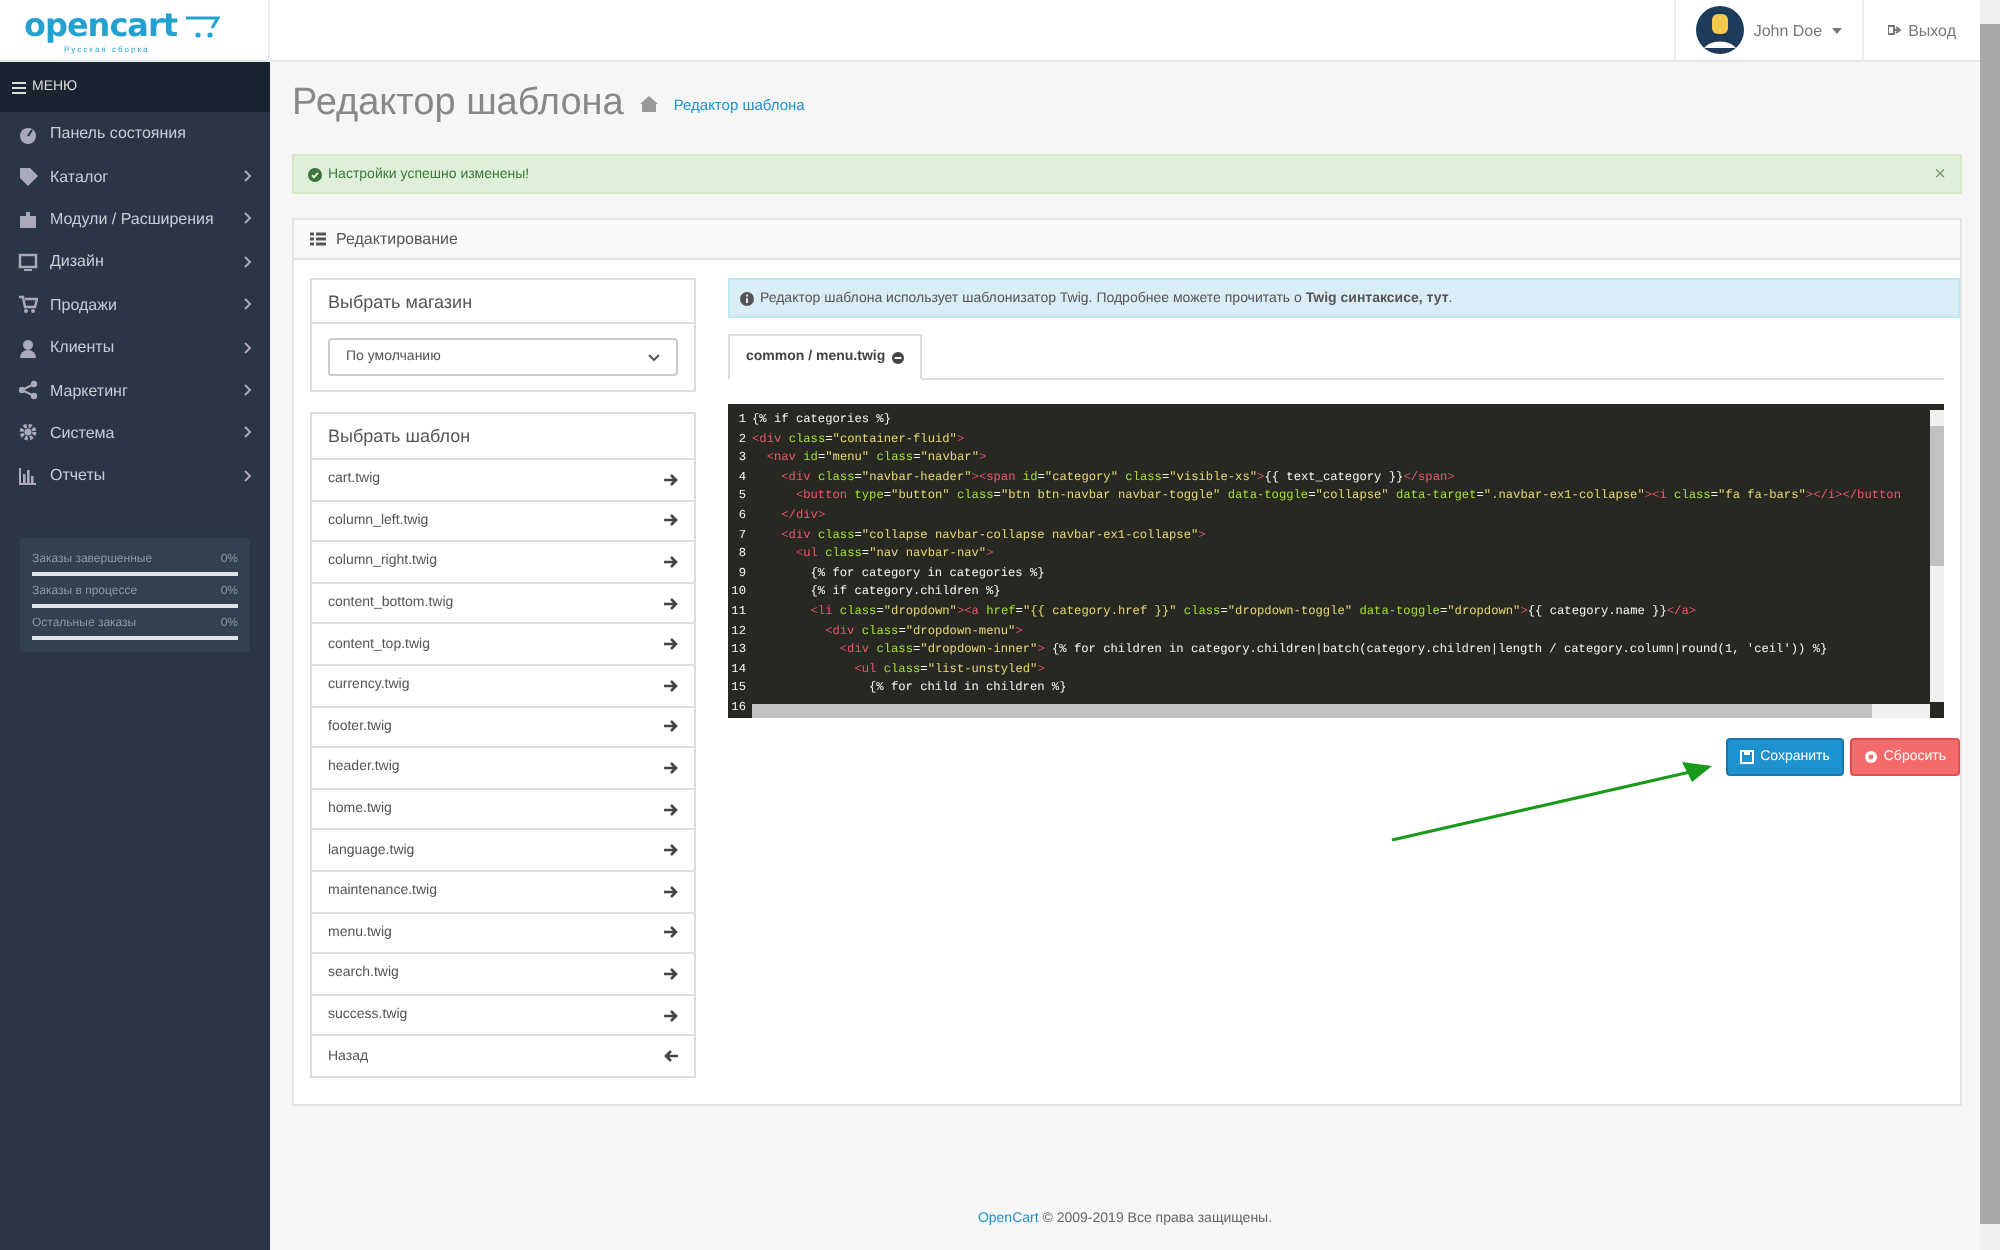 This screenshot has width=2000, height=1250. I want to click on sidebar-item: Система, so click(135, 433).